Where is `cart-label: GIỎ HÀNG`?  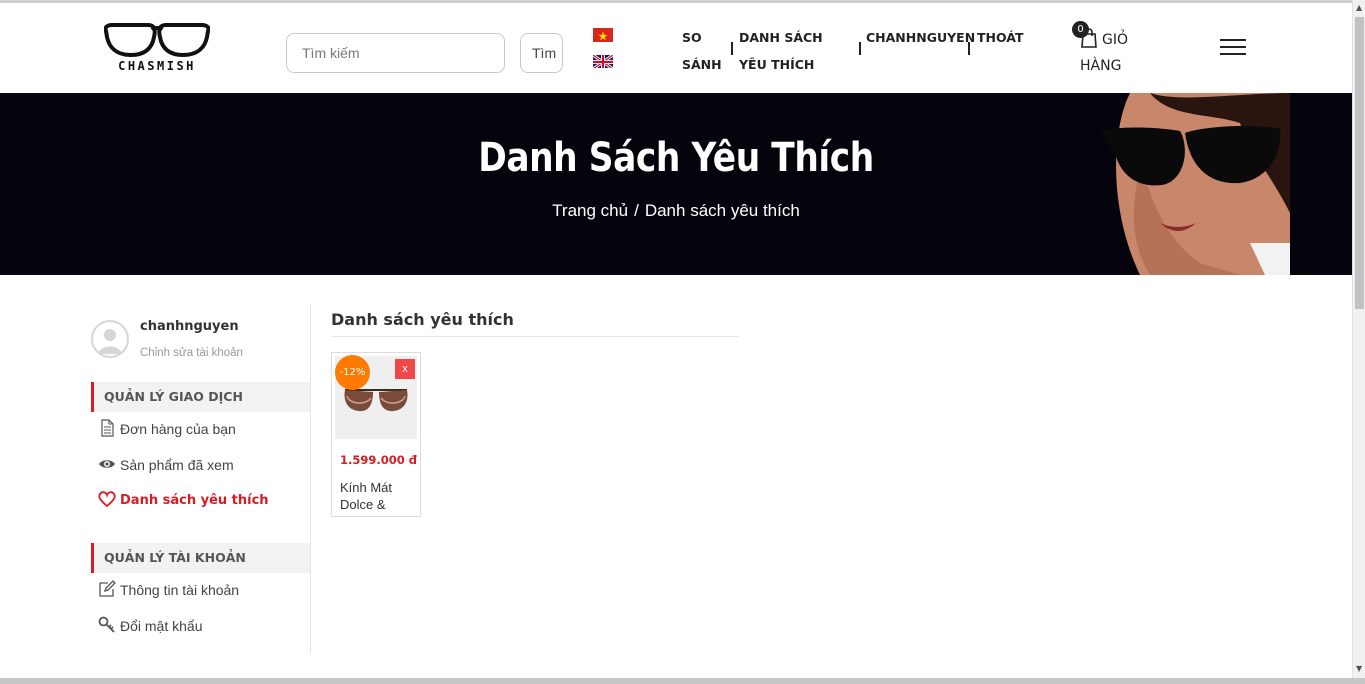 cart-label: GIỎ HÀNG is located at coordinates (1104, 53).